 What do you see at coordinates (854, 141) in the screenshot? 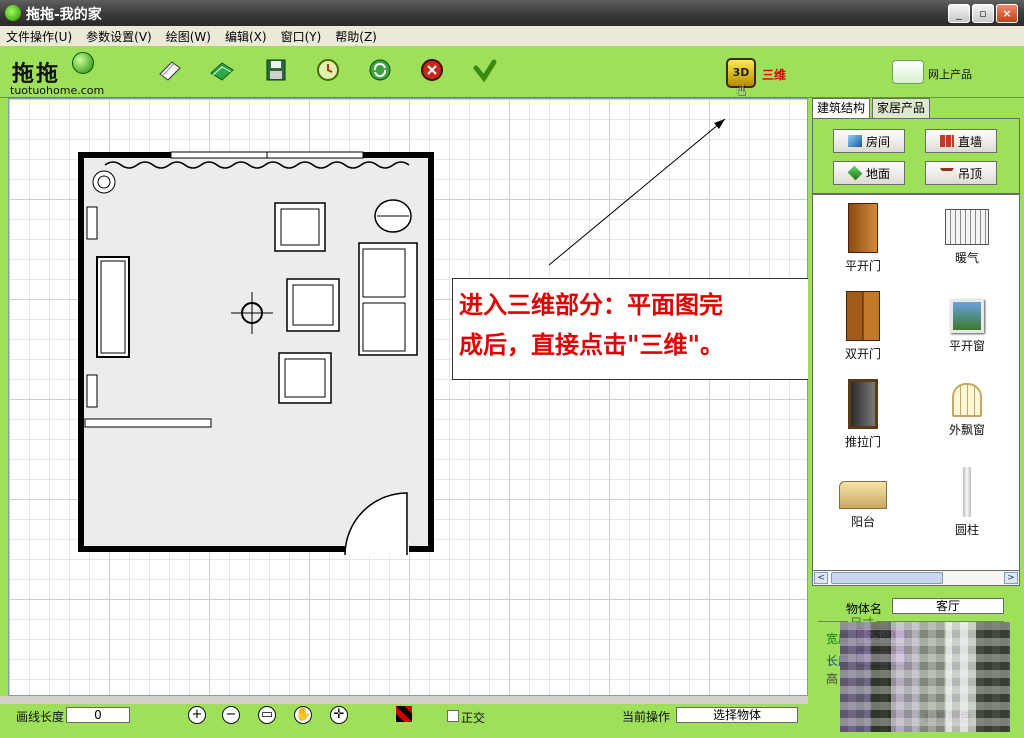
I see `room-icon` at bounding box center [854, 141].